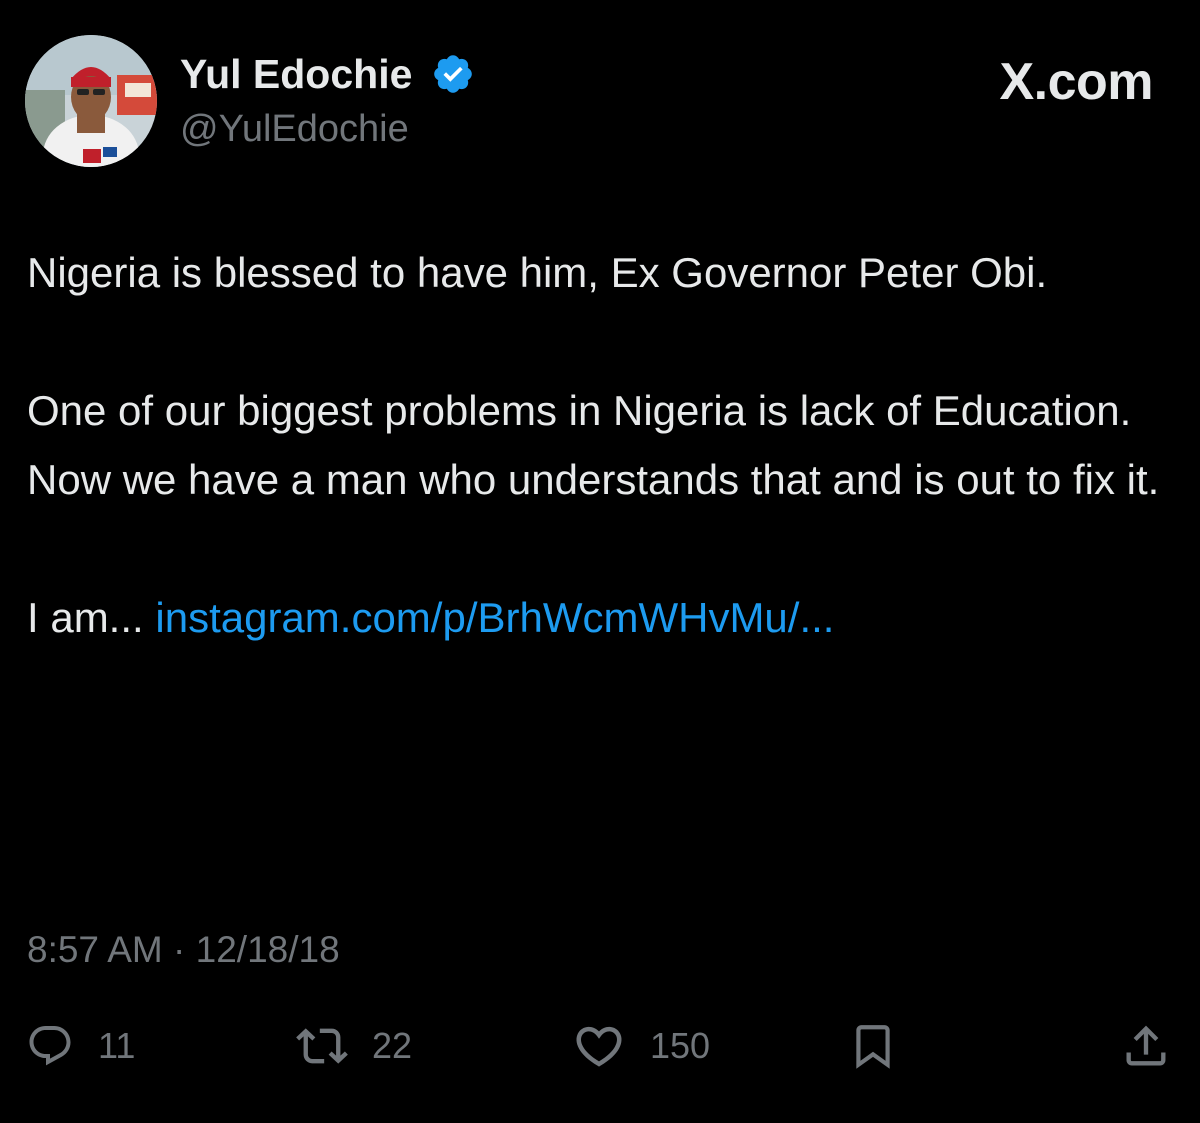 The height and width of the screenshot is (1123, 1200). I want to click on reply-button: 11, so click(80, 1046).